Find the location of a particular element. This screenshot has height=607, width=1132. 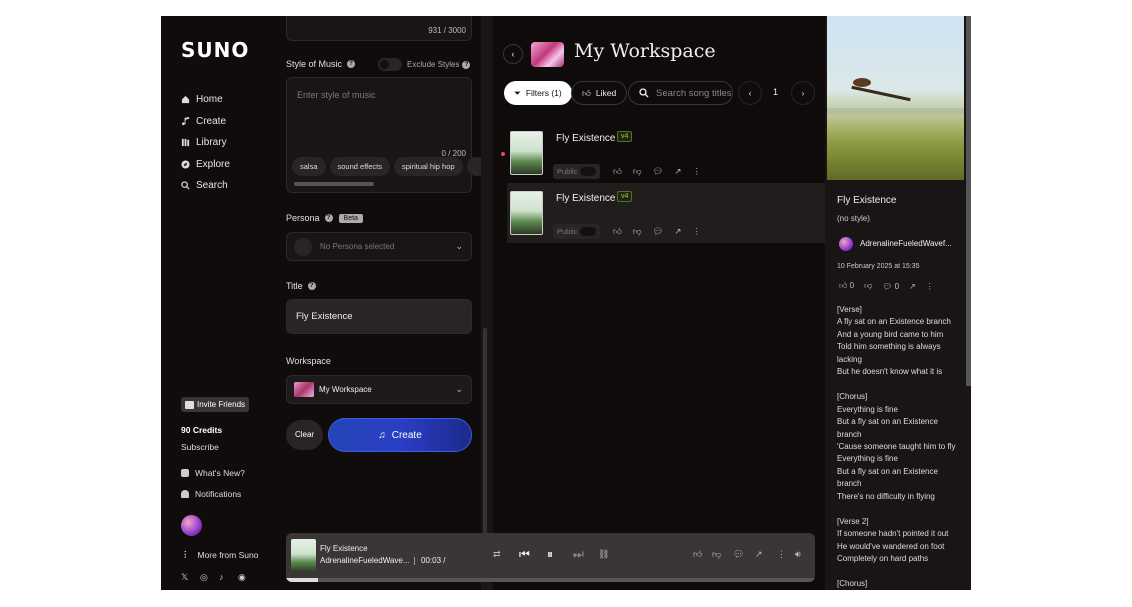

nav-library-label: Library is located at coordinates (211, 143).